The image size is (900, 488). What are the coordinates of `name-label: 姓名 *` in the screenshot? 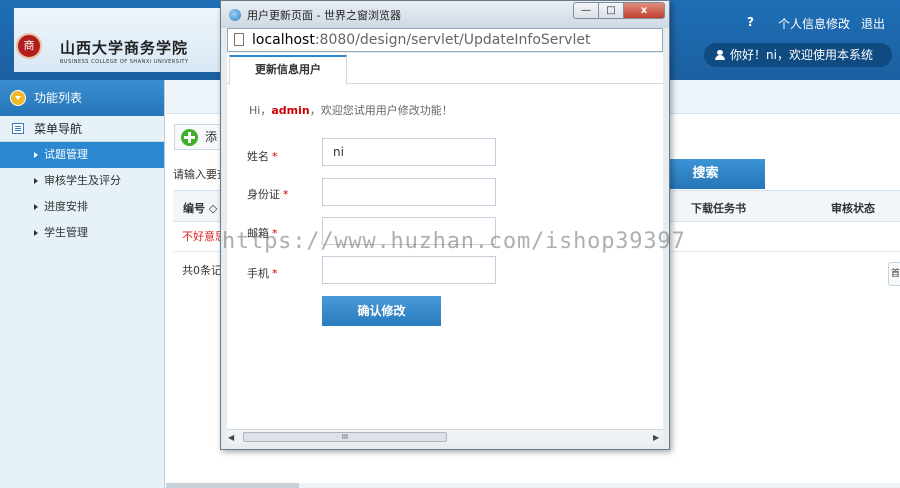 It's located at (262, 156).